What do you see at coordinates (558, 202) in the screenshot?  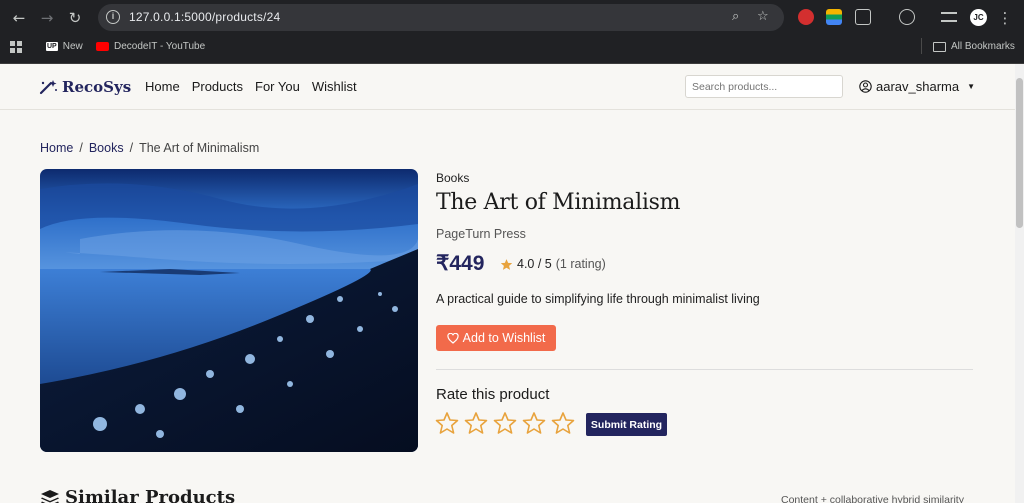 I see `product-title: The Art of Minimalism` at bounding box center [558, 202].